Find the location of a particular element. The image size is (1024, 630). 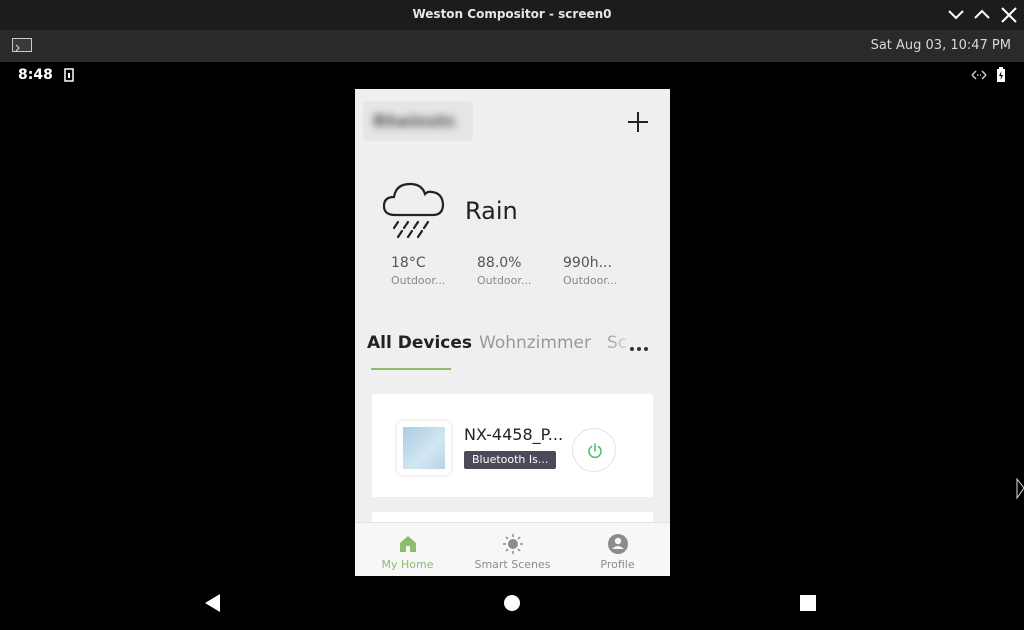

nav-label: Smart Scenes is located at coordinates (512, 564).